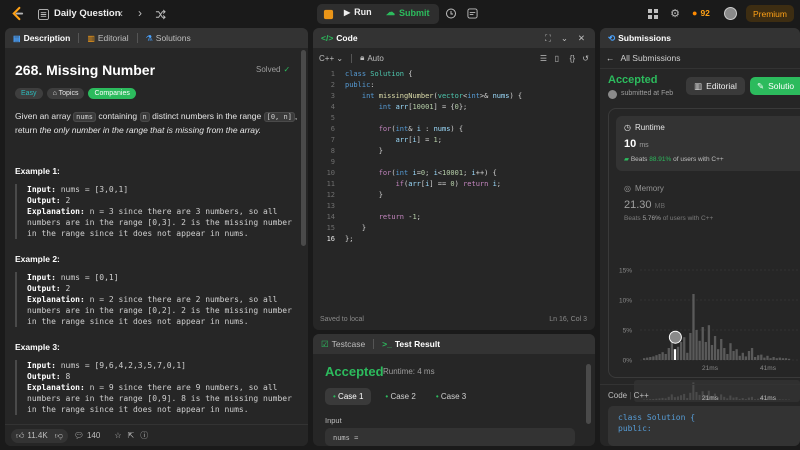  Describe the element at coordinates (327, 38) in the screenshot. I see `code-brackets-icon: </>` at that location.